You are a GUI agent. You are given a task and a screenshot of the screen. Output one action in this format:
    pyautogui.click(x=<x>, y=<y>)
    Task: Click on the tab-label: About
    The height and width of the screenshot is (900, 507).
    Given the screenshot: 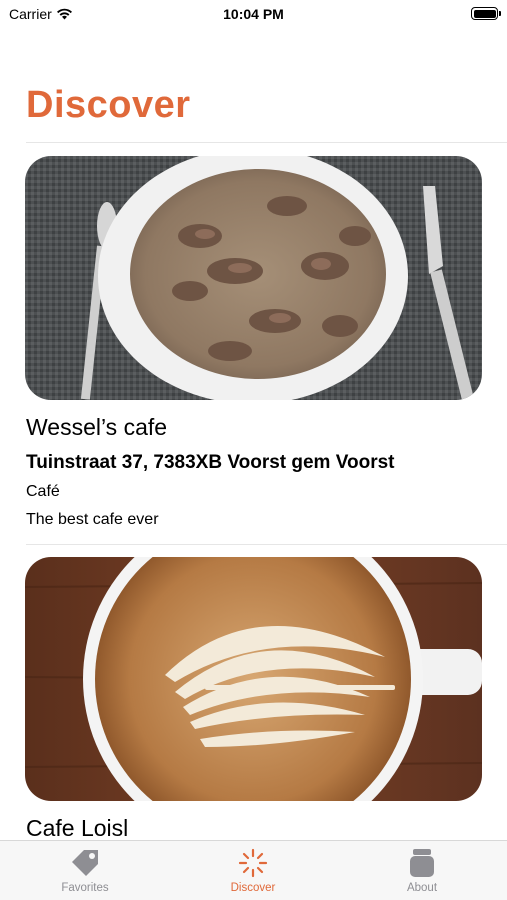 What is the action you would take?
    pyautogui.click(x=422, y=888)
    